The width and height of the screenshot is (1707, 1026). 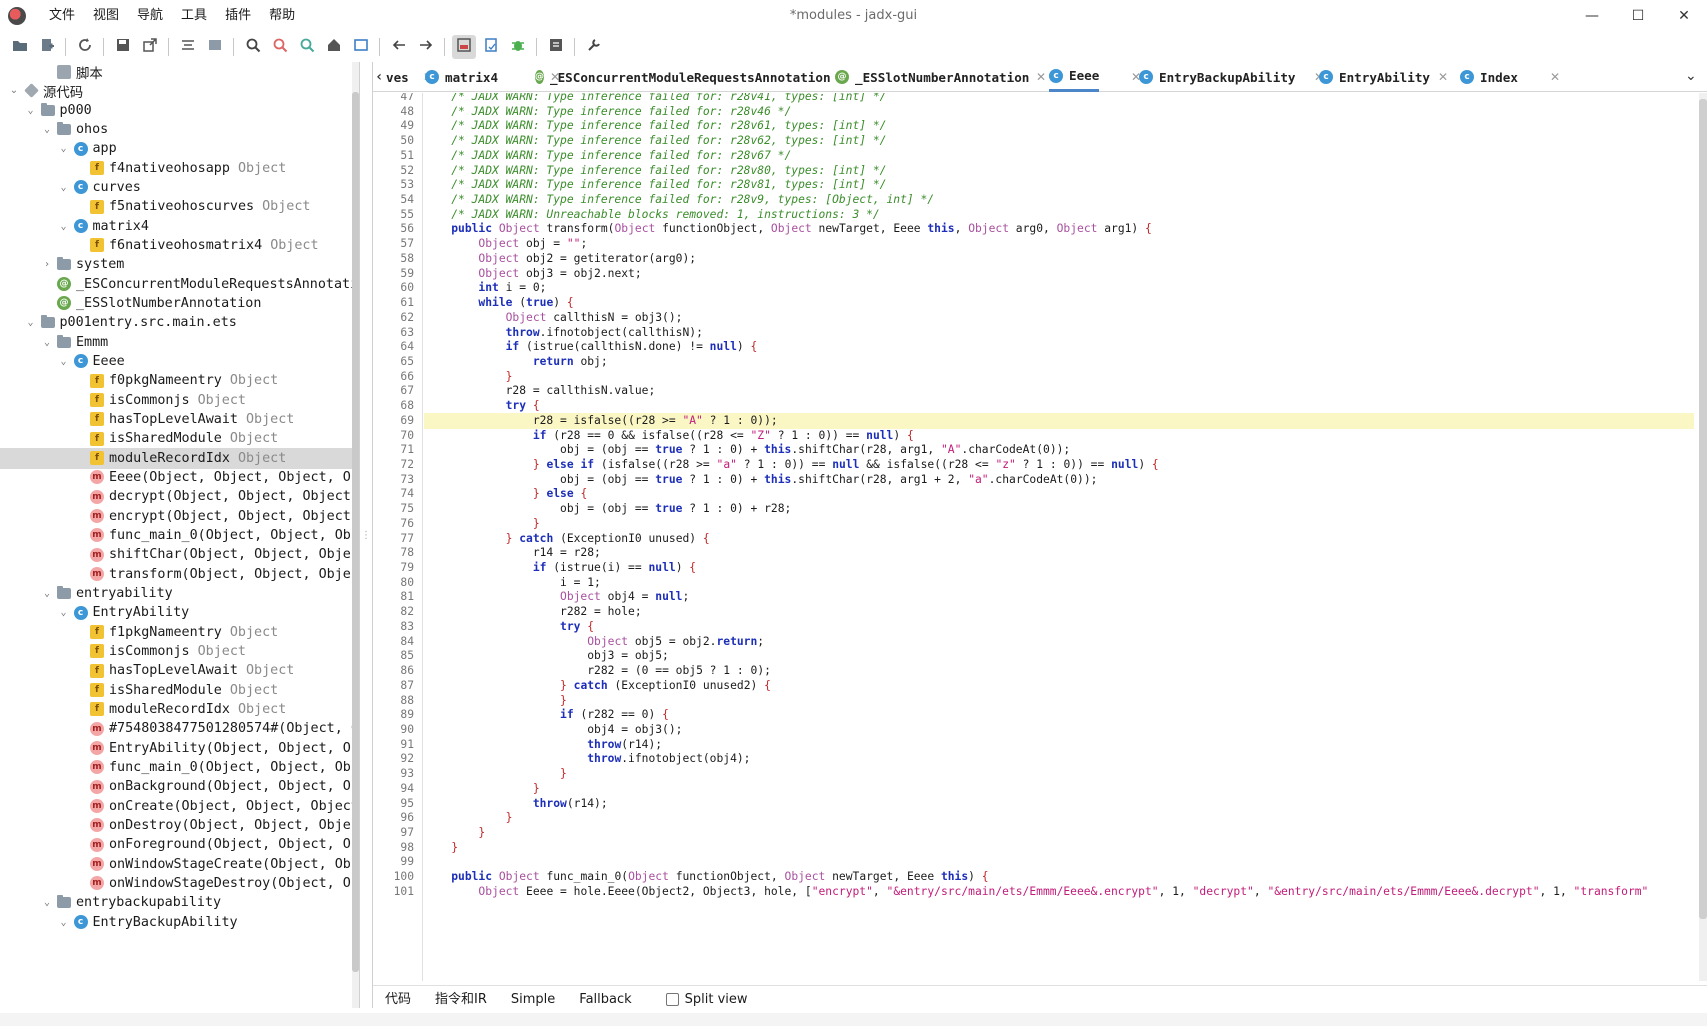 What do you see at coordinates (179, 728) in the screenshot?
I see `tree-node: m #754803847750128057​4#(Object, C` at bounding box center [179, 728].